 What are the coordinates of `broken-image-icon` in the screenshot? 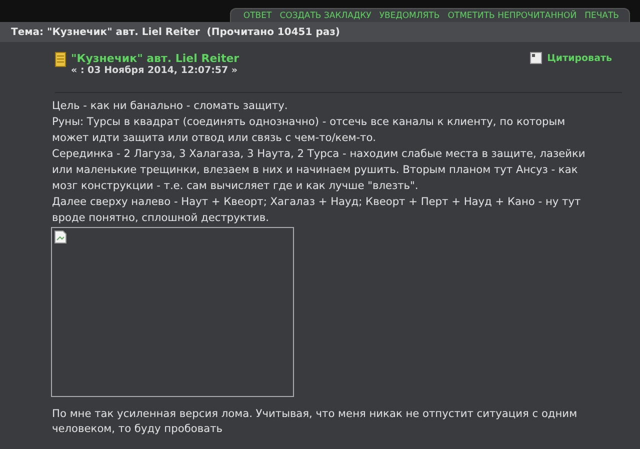 It's located at (61, 237).